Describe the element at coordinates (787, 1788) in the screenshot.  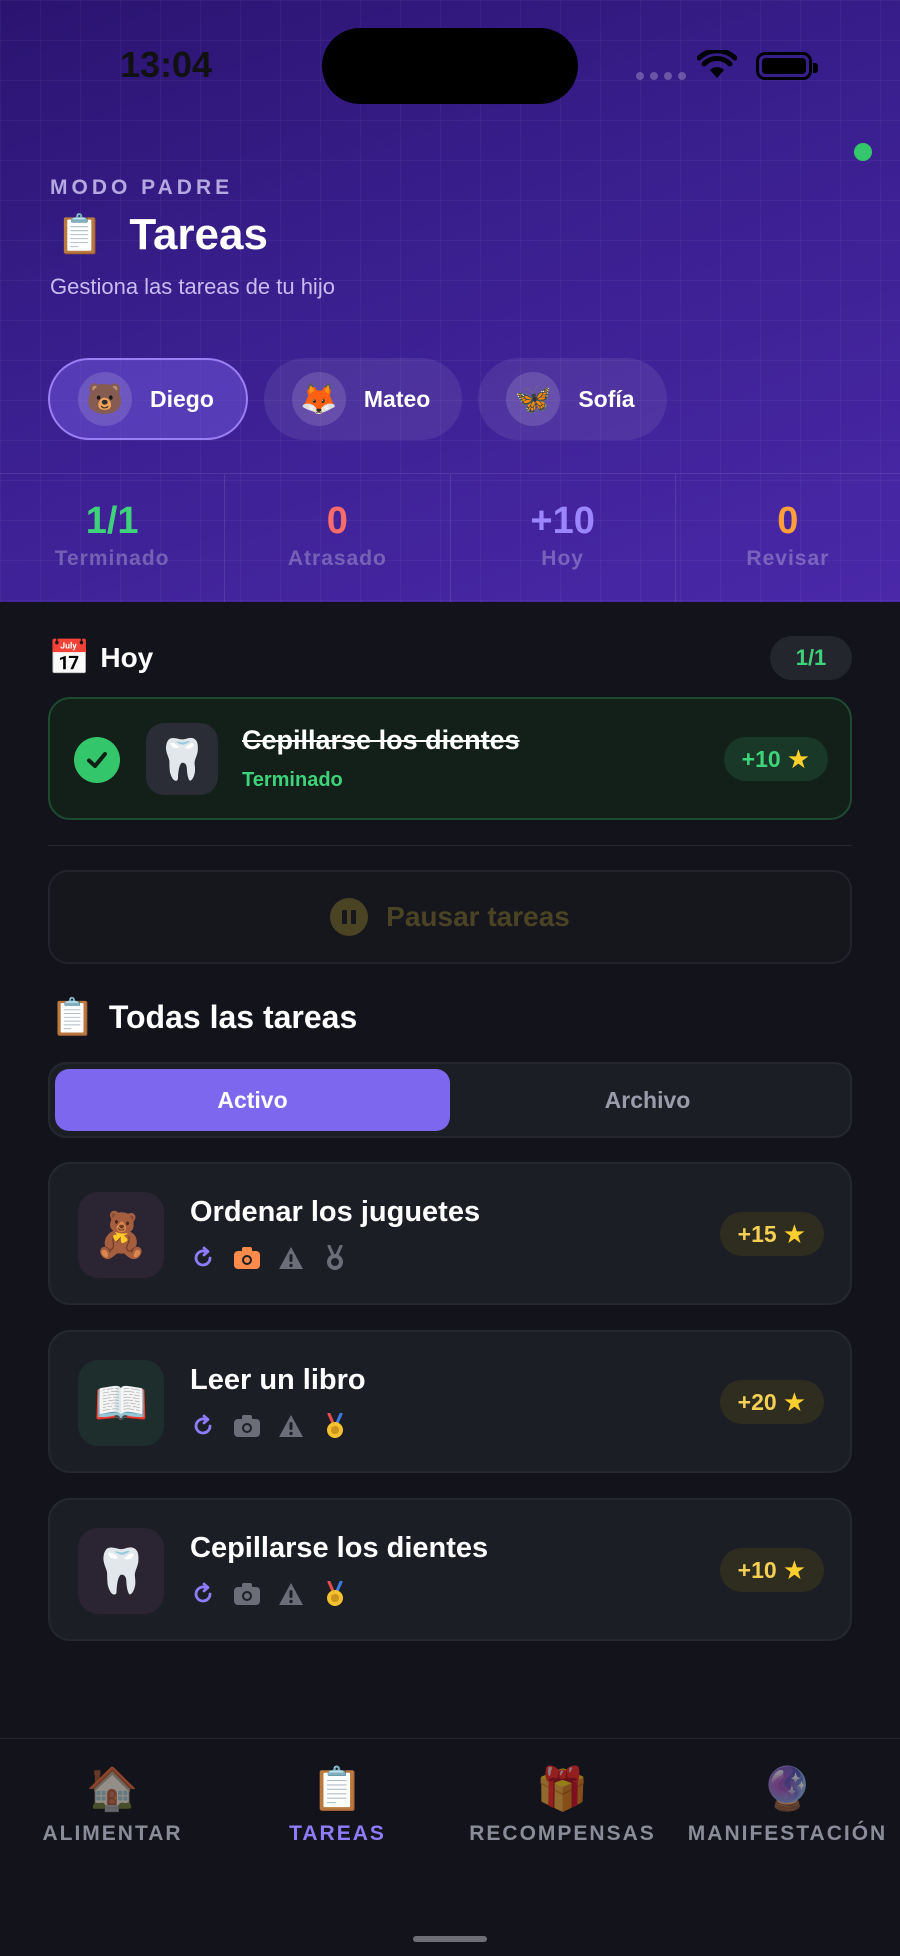
I see `crystal-ball-icon: 🔮` at that location.